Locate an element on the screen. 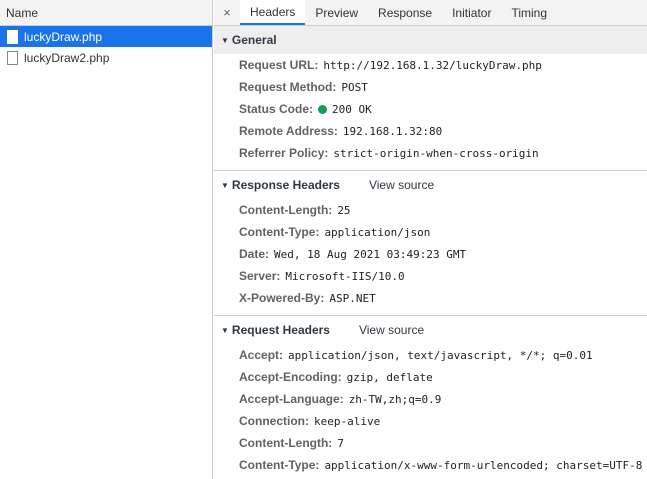 Image resolution: width=647 pixels, height=479 pixels. header-row: Server: Microsoft-IIS/10.0 is located at coordinates (430, 276).